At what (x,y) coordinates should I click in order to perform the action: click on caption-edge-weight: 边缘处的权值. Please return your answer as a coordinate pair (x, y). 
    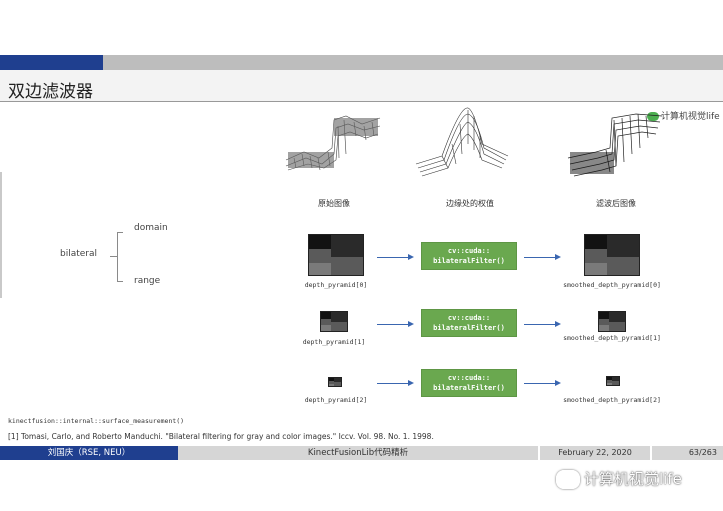
    Looking at the image, I should click on (470, 203).